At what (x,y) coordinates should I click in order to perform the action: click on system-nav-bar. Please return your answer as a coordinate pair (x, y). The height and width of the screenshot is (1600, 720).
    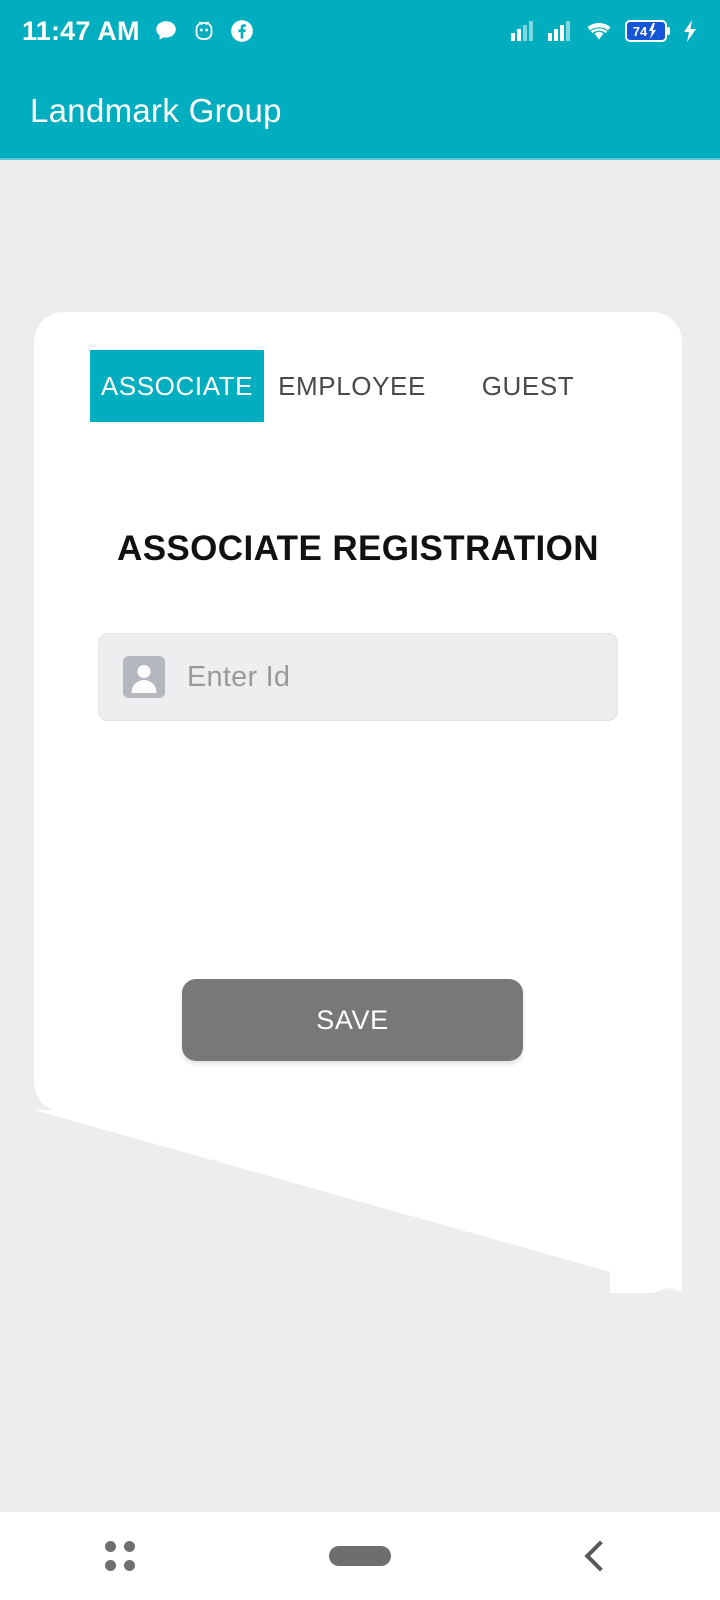
    Looking at the image, I should click on (360, 1556).